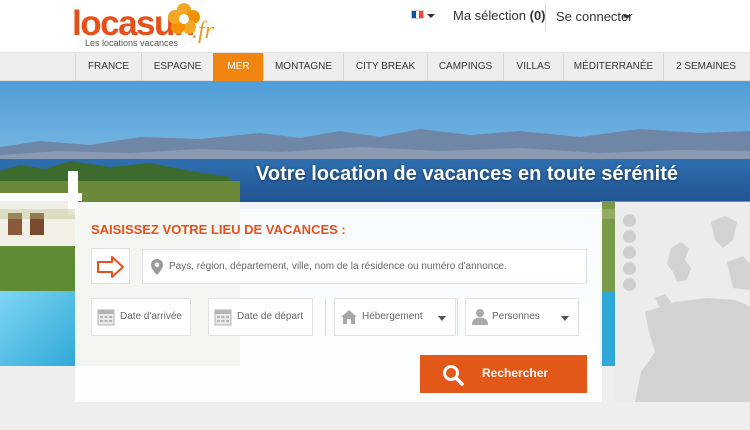 The width and height of the screenshot is (750, 430). What do you see at coordinates (489, 15) in the screenshot?
I see `my-selection-label: Ma sélection` at bounding box center [489, 15].